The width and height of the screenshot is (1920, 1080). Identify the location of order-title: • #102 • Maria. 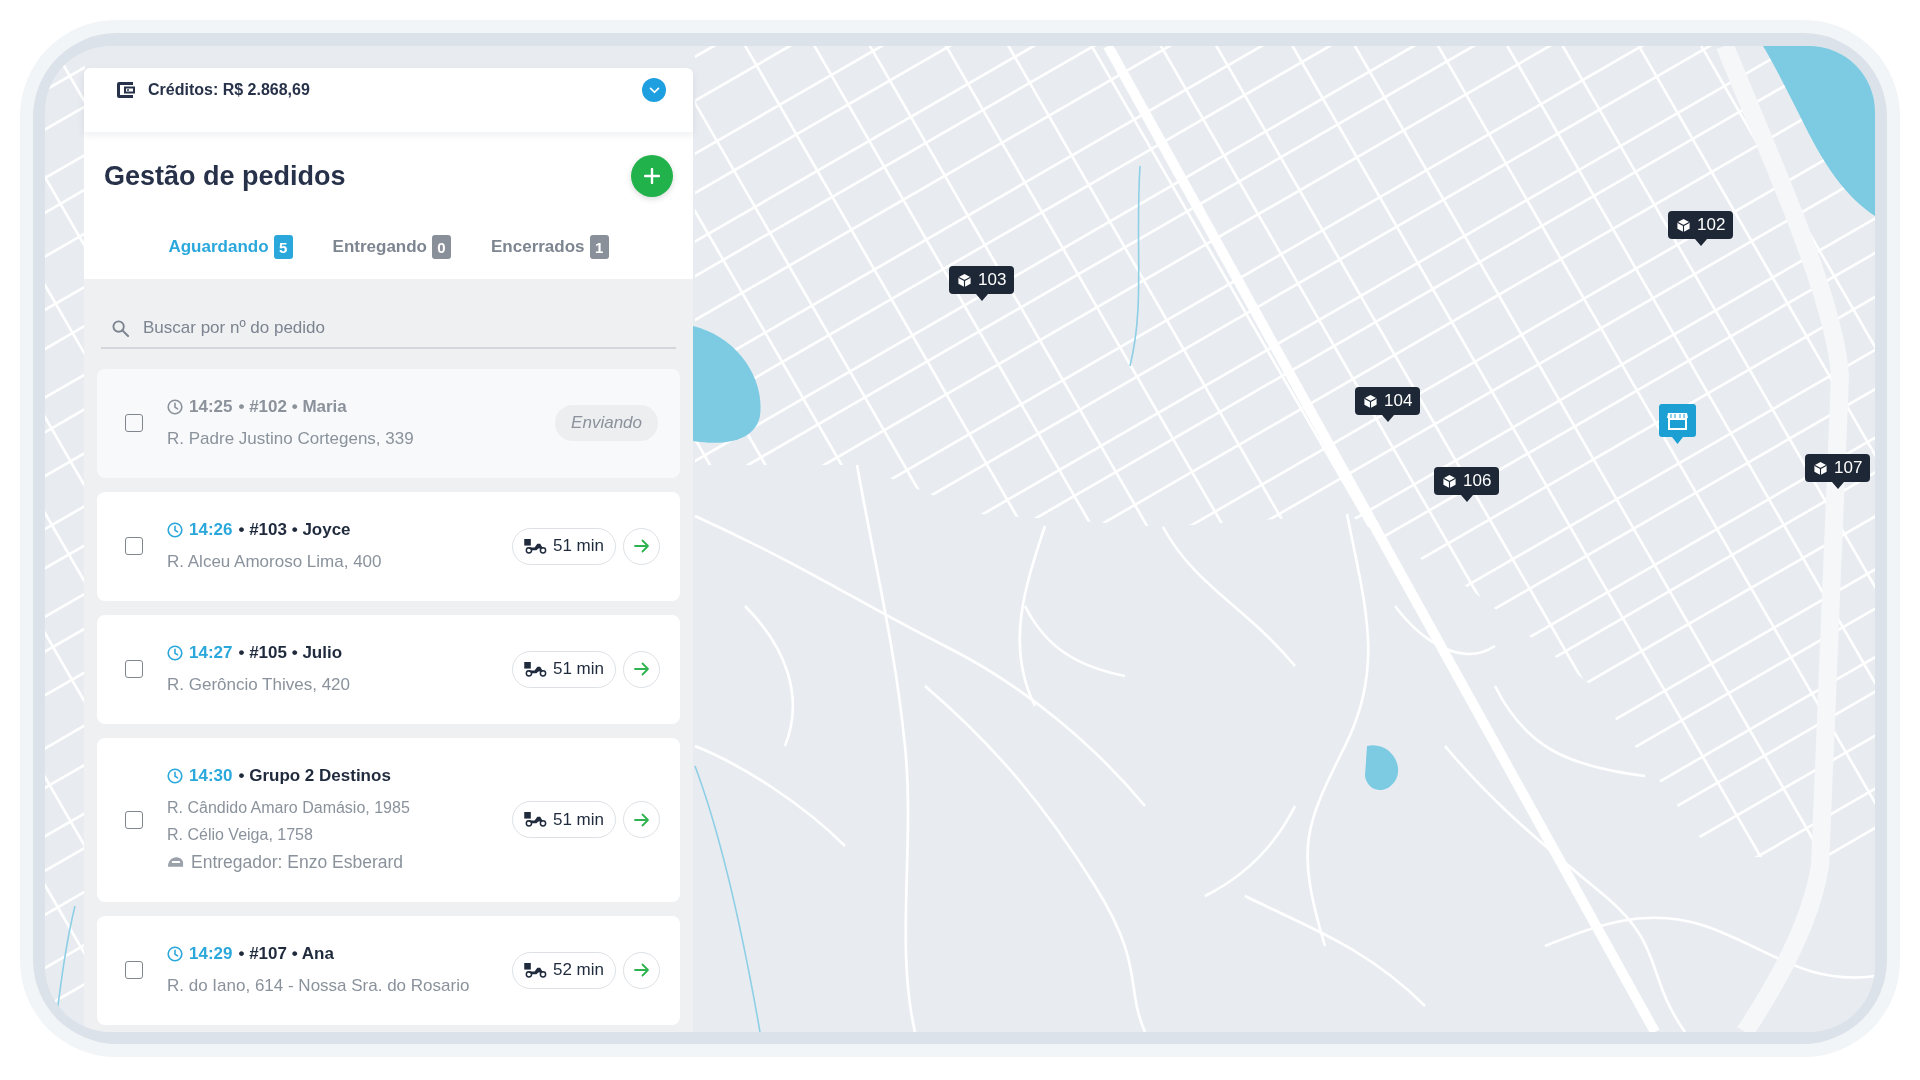
(292, 407).